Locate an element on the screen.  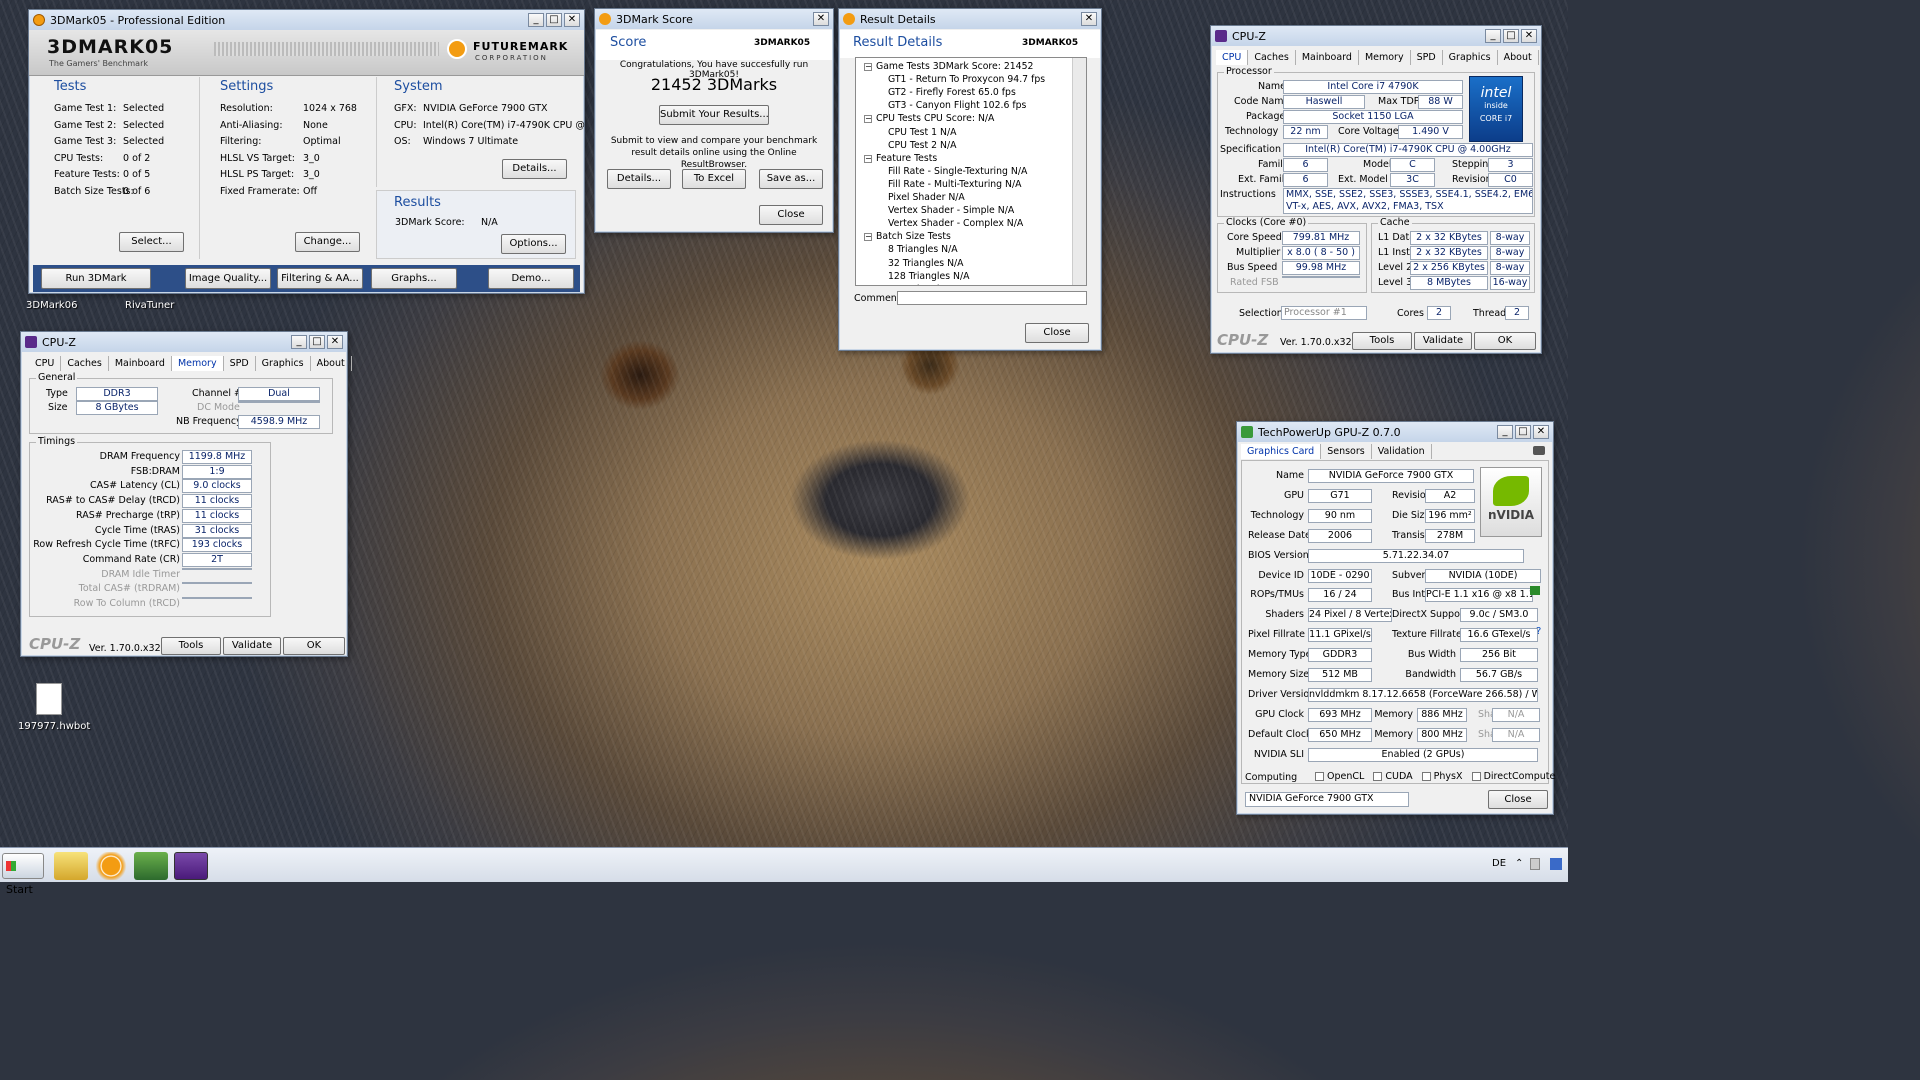
tree-scrollbar is located at coordinates (1079, 171).